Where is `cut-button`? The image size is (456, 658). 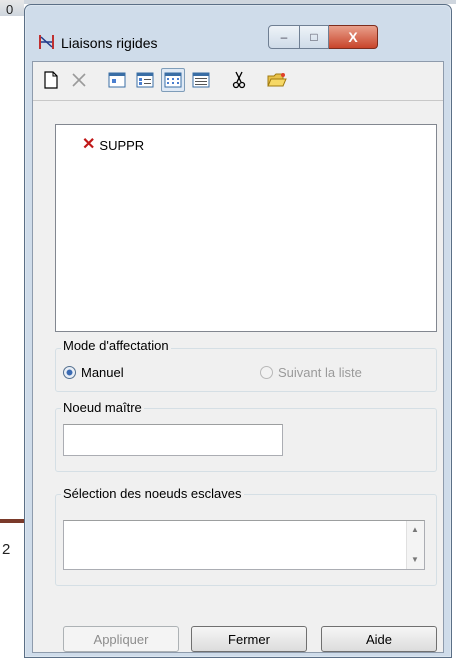
cut-button is located at coordinates (239, 80).